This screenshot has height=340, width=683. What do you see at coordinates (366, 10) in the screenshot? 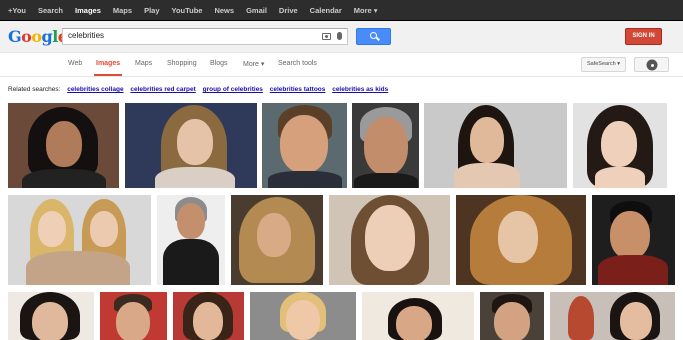
I see `topnav-more: More ▾` at bounding box center [366, 10].